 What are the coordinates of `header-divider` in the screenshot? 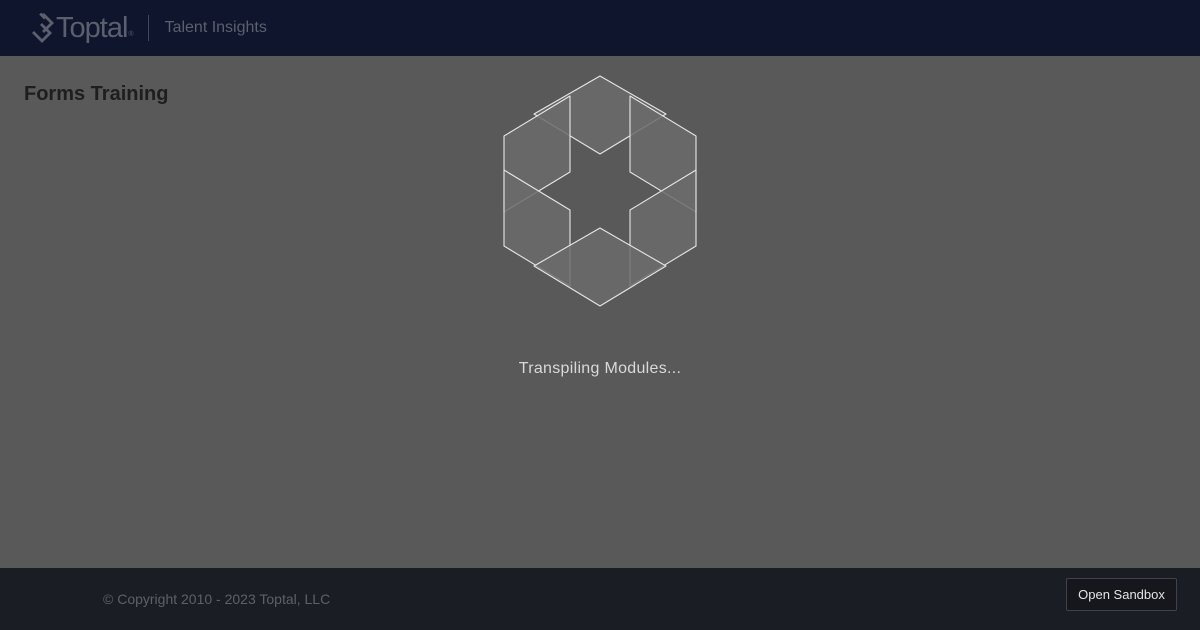 It's located at (148, 28).